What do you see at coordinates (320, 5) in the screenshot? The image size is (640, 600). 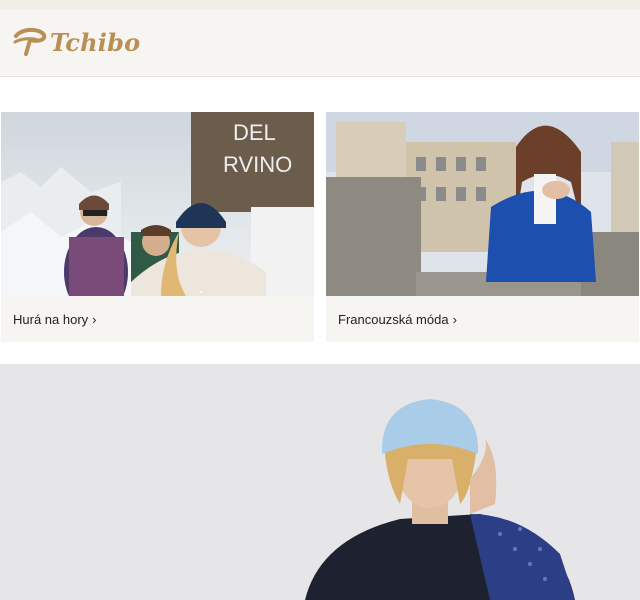 I see `header-top-strip` at bounding box center [320, 5].